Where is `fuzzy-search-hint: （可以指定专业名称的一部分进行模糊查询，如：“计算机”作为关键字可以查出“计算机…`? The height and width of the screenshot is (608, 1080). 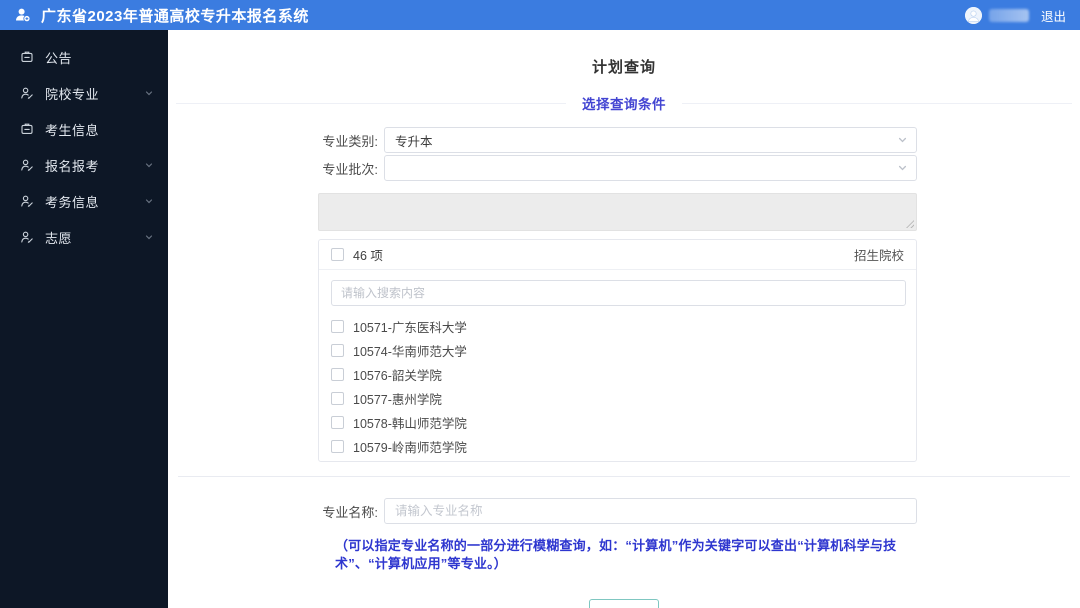 fuzzy-search-hint: （可以指定专业名称的一部分进行模糊查询，如：“计算机”作为关键字可以查出“计算机… is located at coordinates (616, 554).